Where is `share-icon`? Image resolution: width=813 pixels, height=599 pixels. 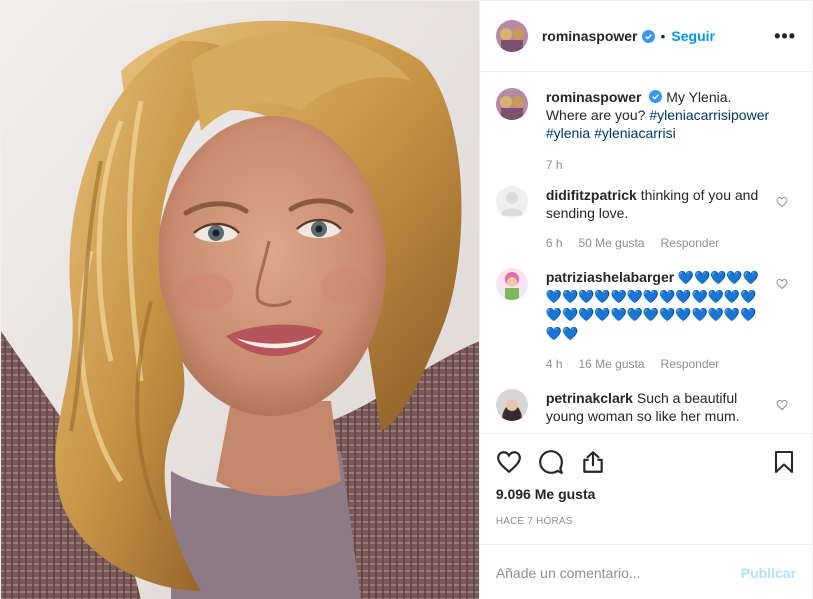
share-icon is located at coordinates (593, 462).